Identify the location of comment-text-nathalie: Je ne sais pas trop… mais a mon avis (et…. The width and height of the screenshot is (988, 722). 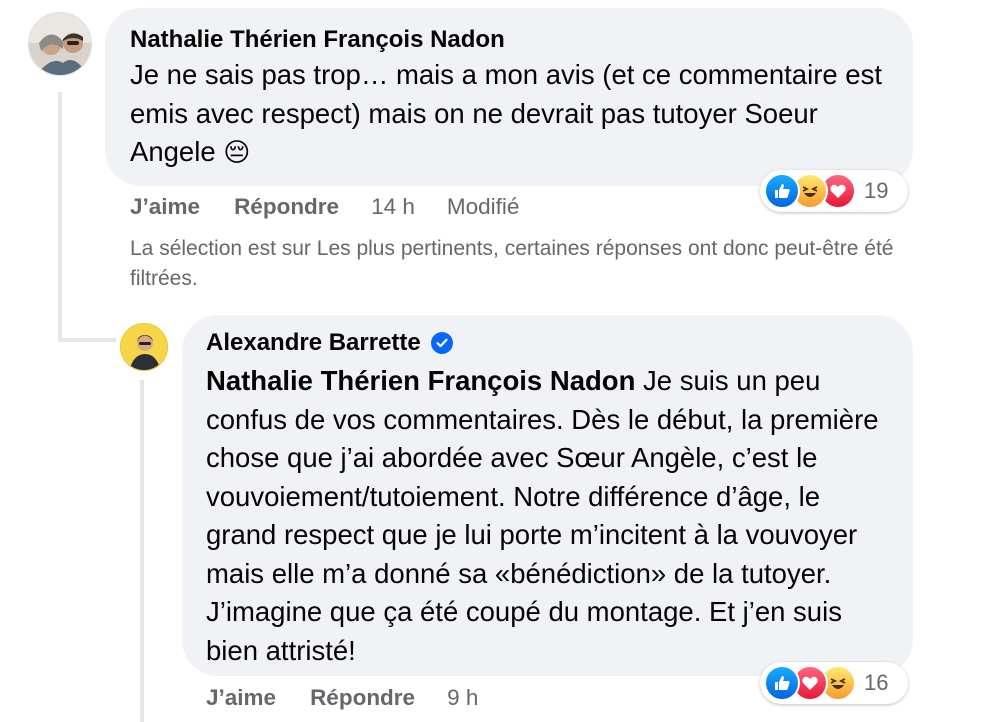
(515, 114).